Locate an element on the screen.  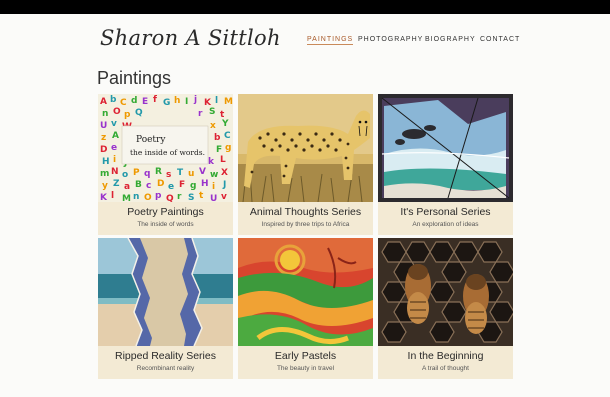
card-title: In the Beginning is located at coordinates (445, 356).